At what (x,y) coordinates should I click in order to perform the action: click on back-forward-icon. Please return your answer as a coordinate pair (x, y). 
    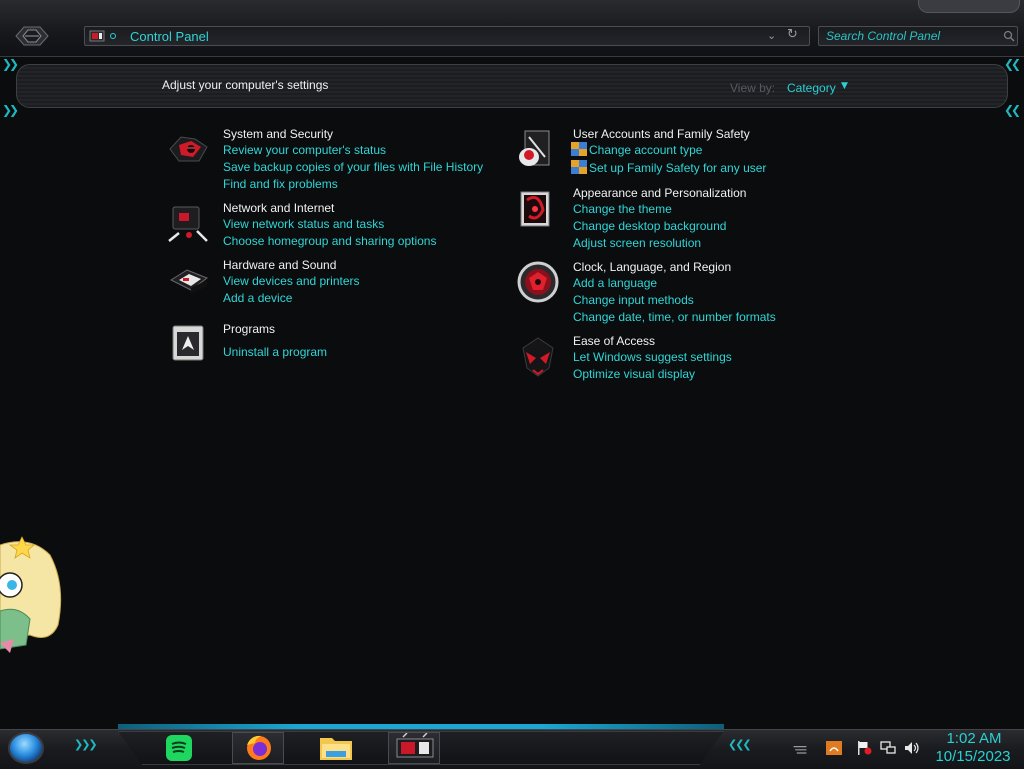
    Looking at the image, I should click on (32, 36).